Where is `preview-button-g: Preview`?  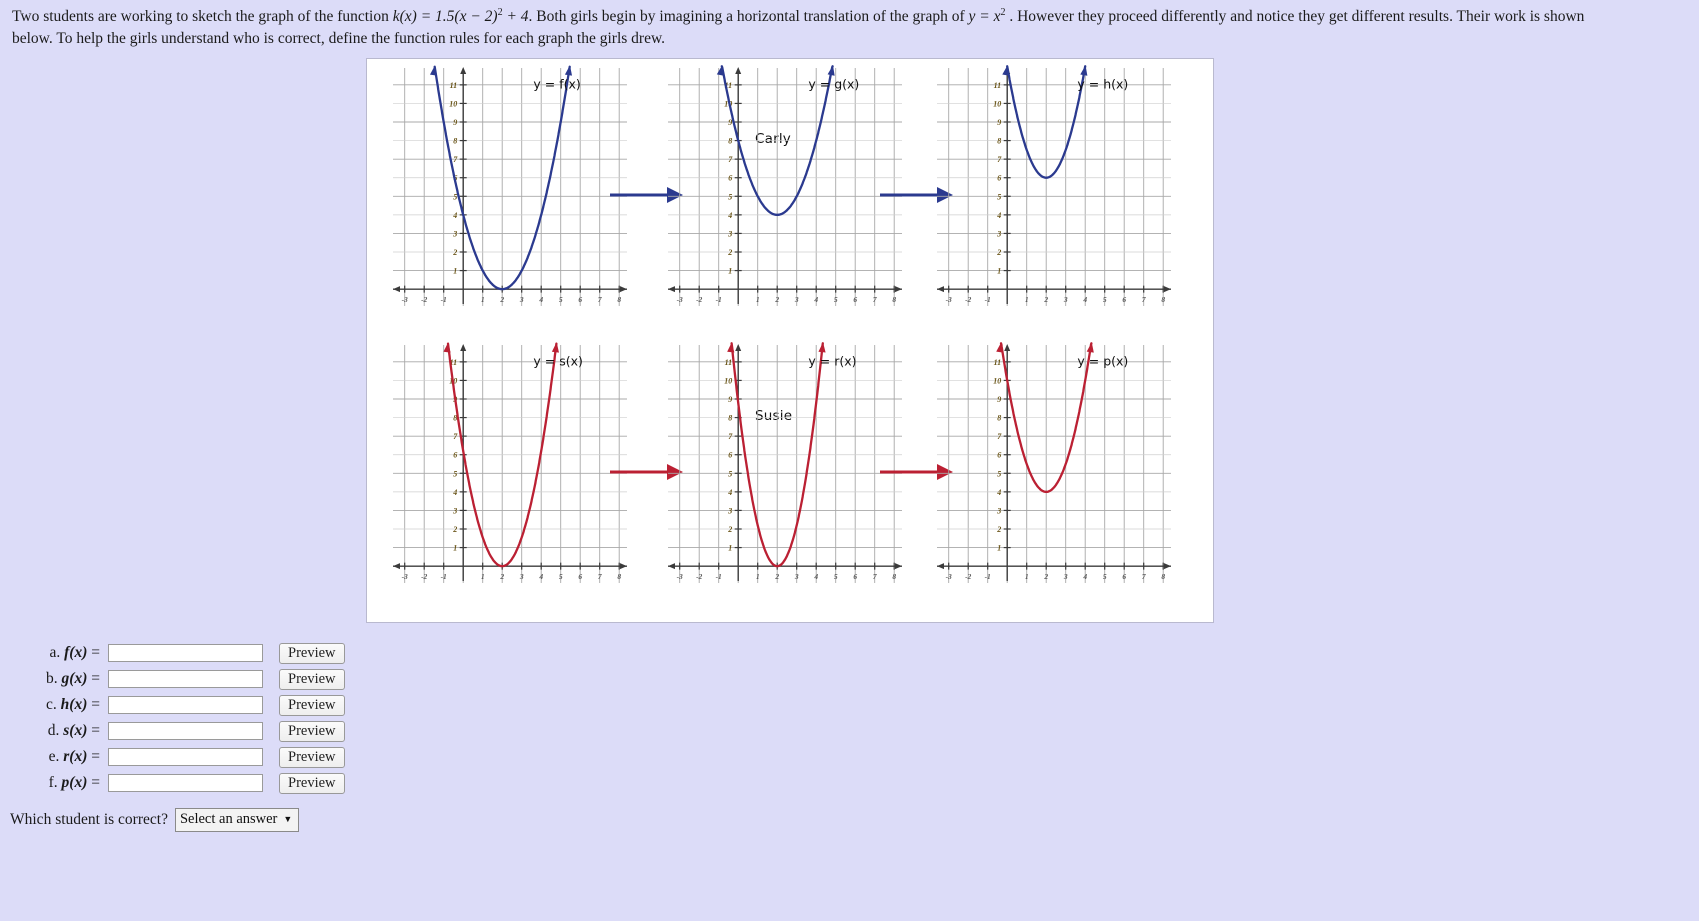
preview-button-g: Preview is located at coordinates (312, 679).